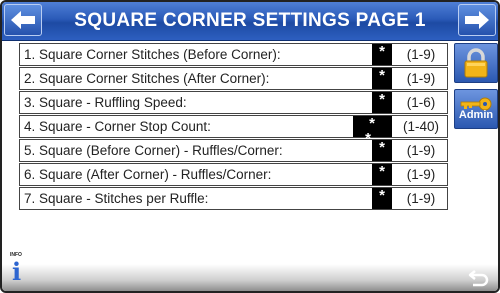  I want to click on back-button, so click(479, 278).